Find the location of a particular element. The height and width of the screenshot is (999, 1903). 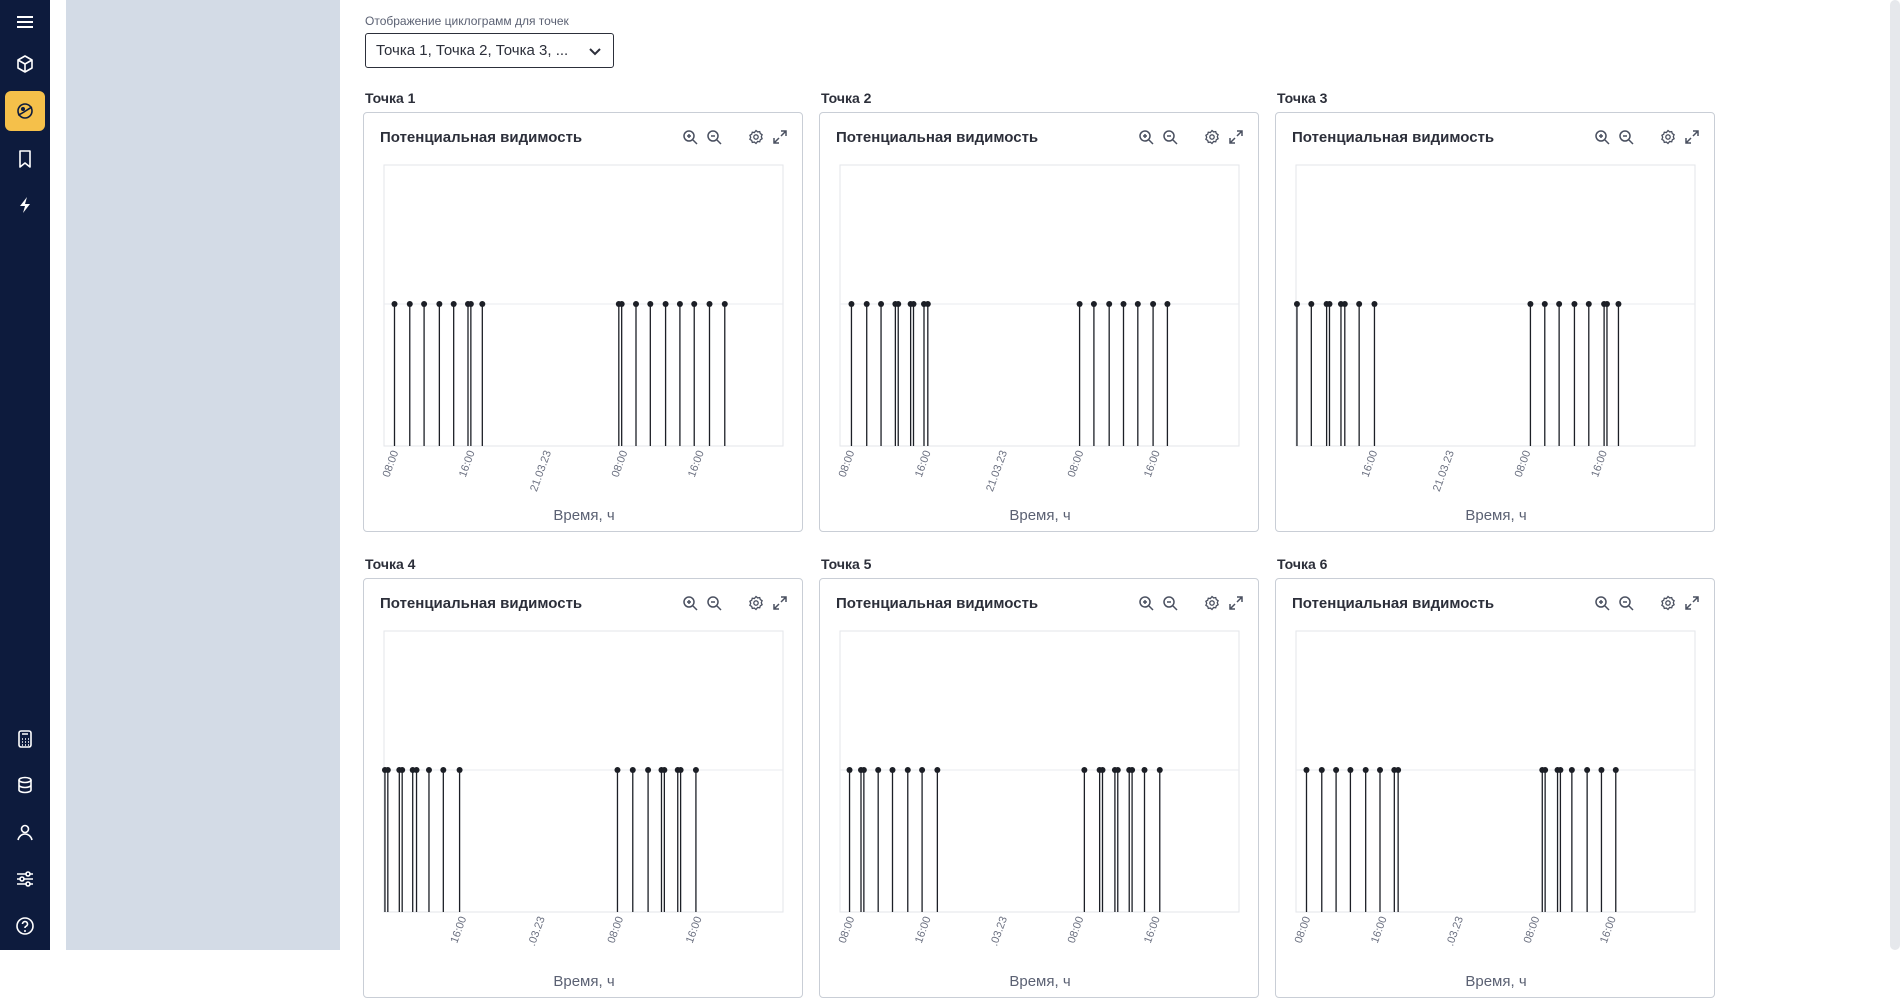

point-title: Точка 6 is located at coordinates (1302, 564).